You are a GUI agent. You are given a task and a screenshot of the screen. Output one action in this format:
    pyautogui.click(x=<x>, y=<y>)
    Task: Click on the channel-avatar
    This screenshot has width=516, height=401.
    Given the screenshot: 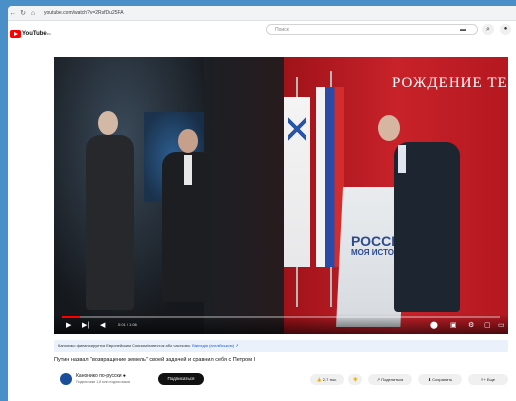 What is the action you would take?
    pyautogui.click(x=66, y=379)
    